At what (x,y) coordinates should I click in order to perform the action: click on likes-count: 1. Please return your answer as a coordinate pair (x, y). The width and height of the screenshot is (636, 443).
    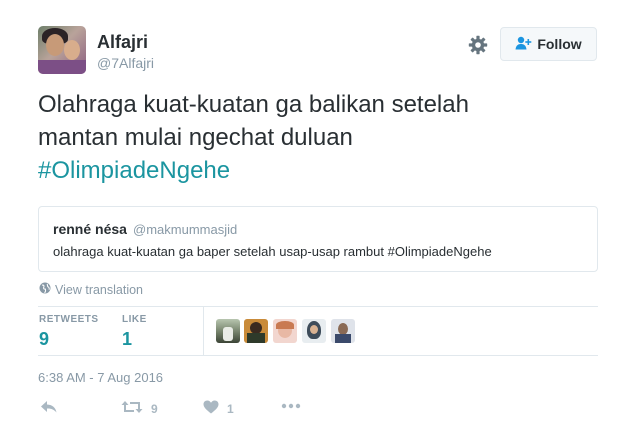
    Looking at the image, I should click on (127, 339).